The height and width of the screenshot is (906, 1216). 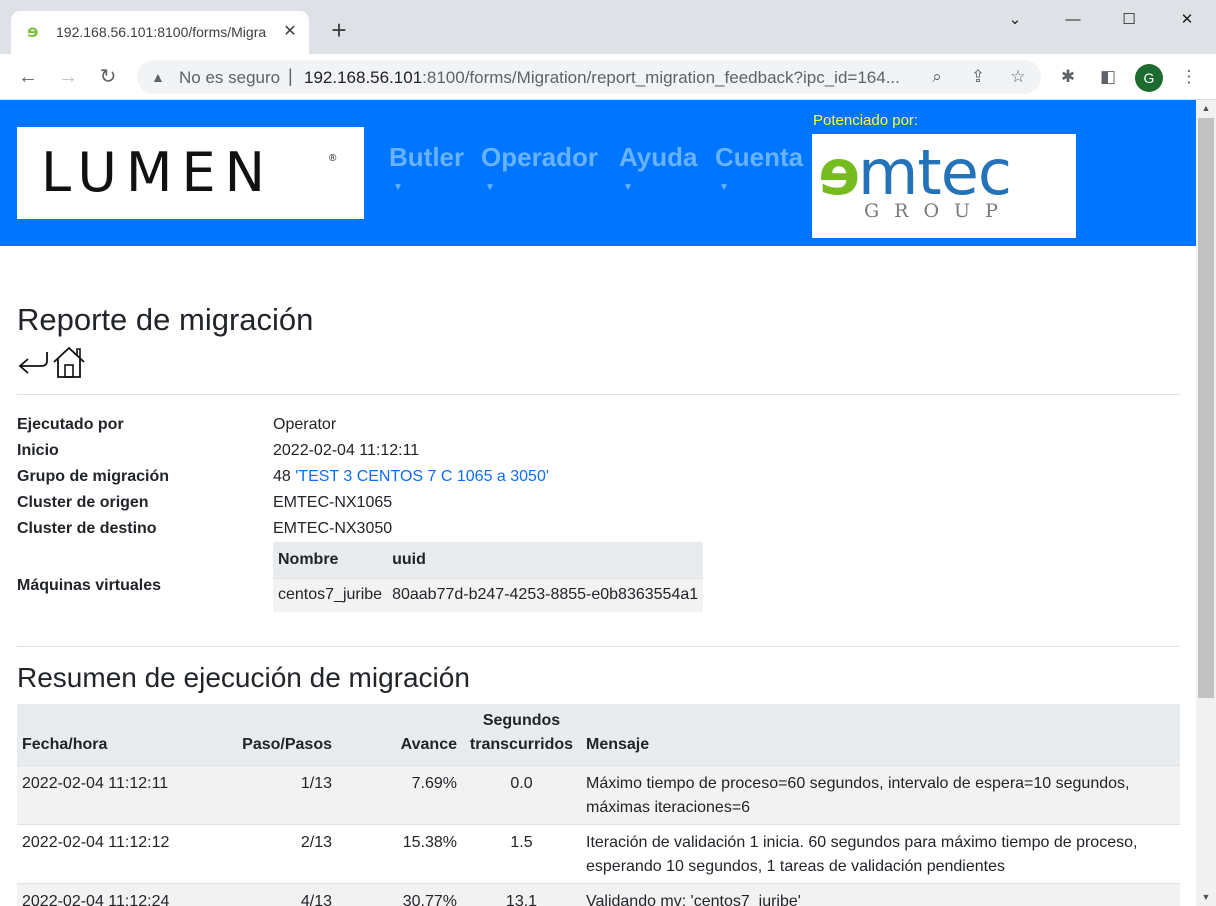 I want to click on share-icon: ⇪, so click(x=978, y=77).